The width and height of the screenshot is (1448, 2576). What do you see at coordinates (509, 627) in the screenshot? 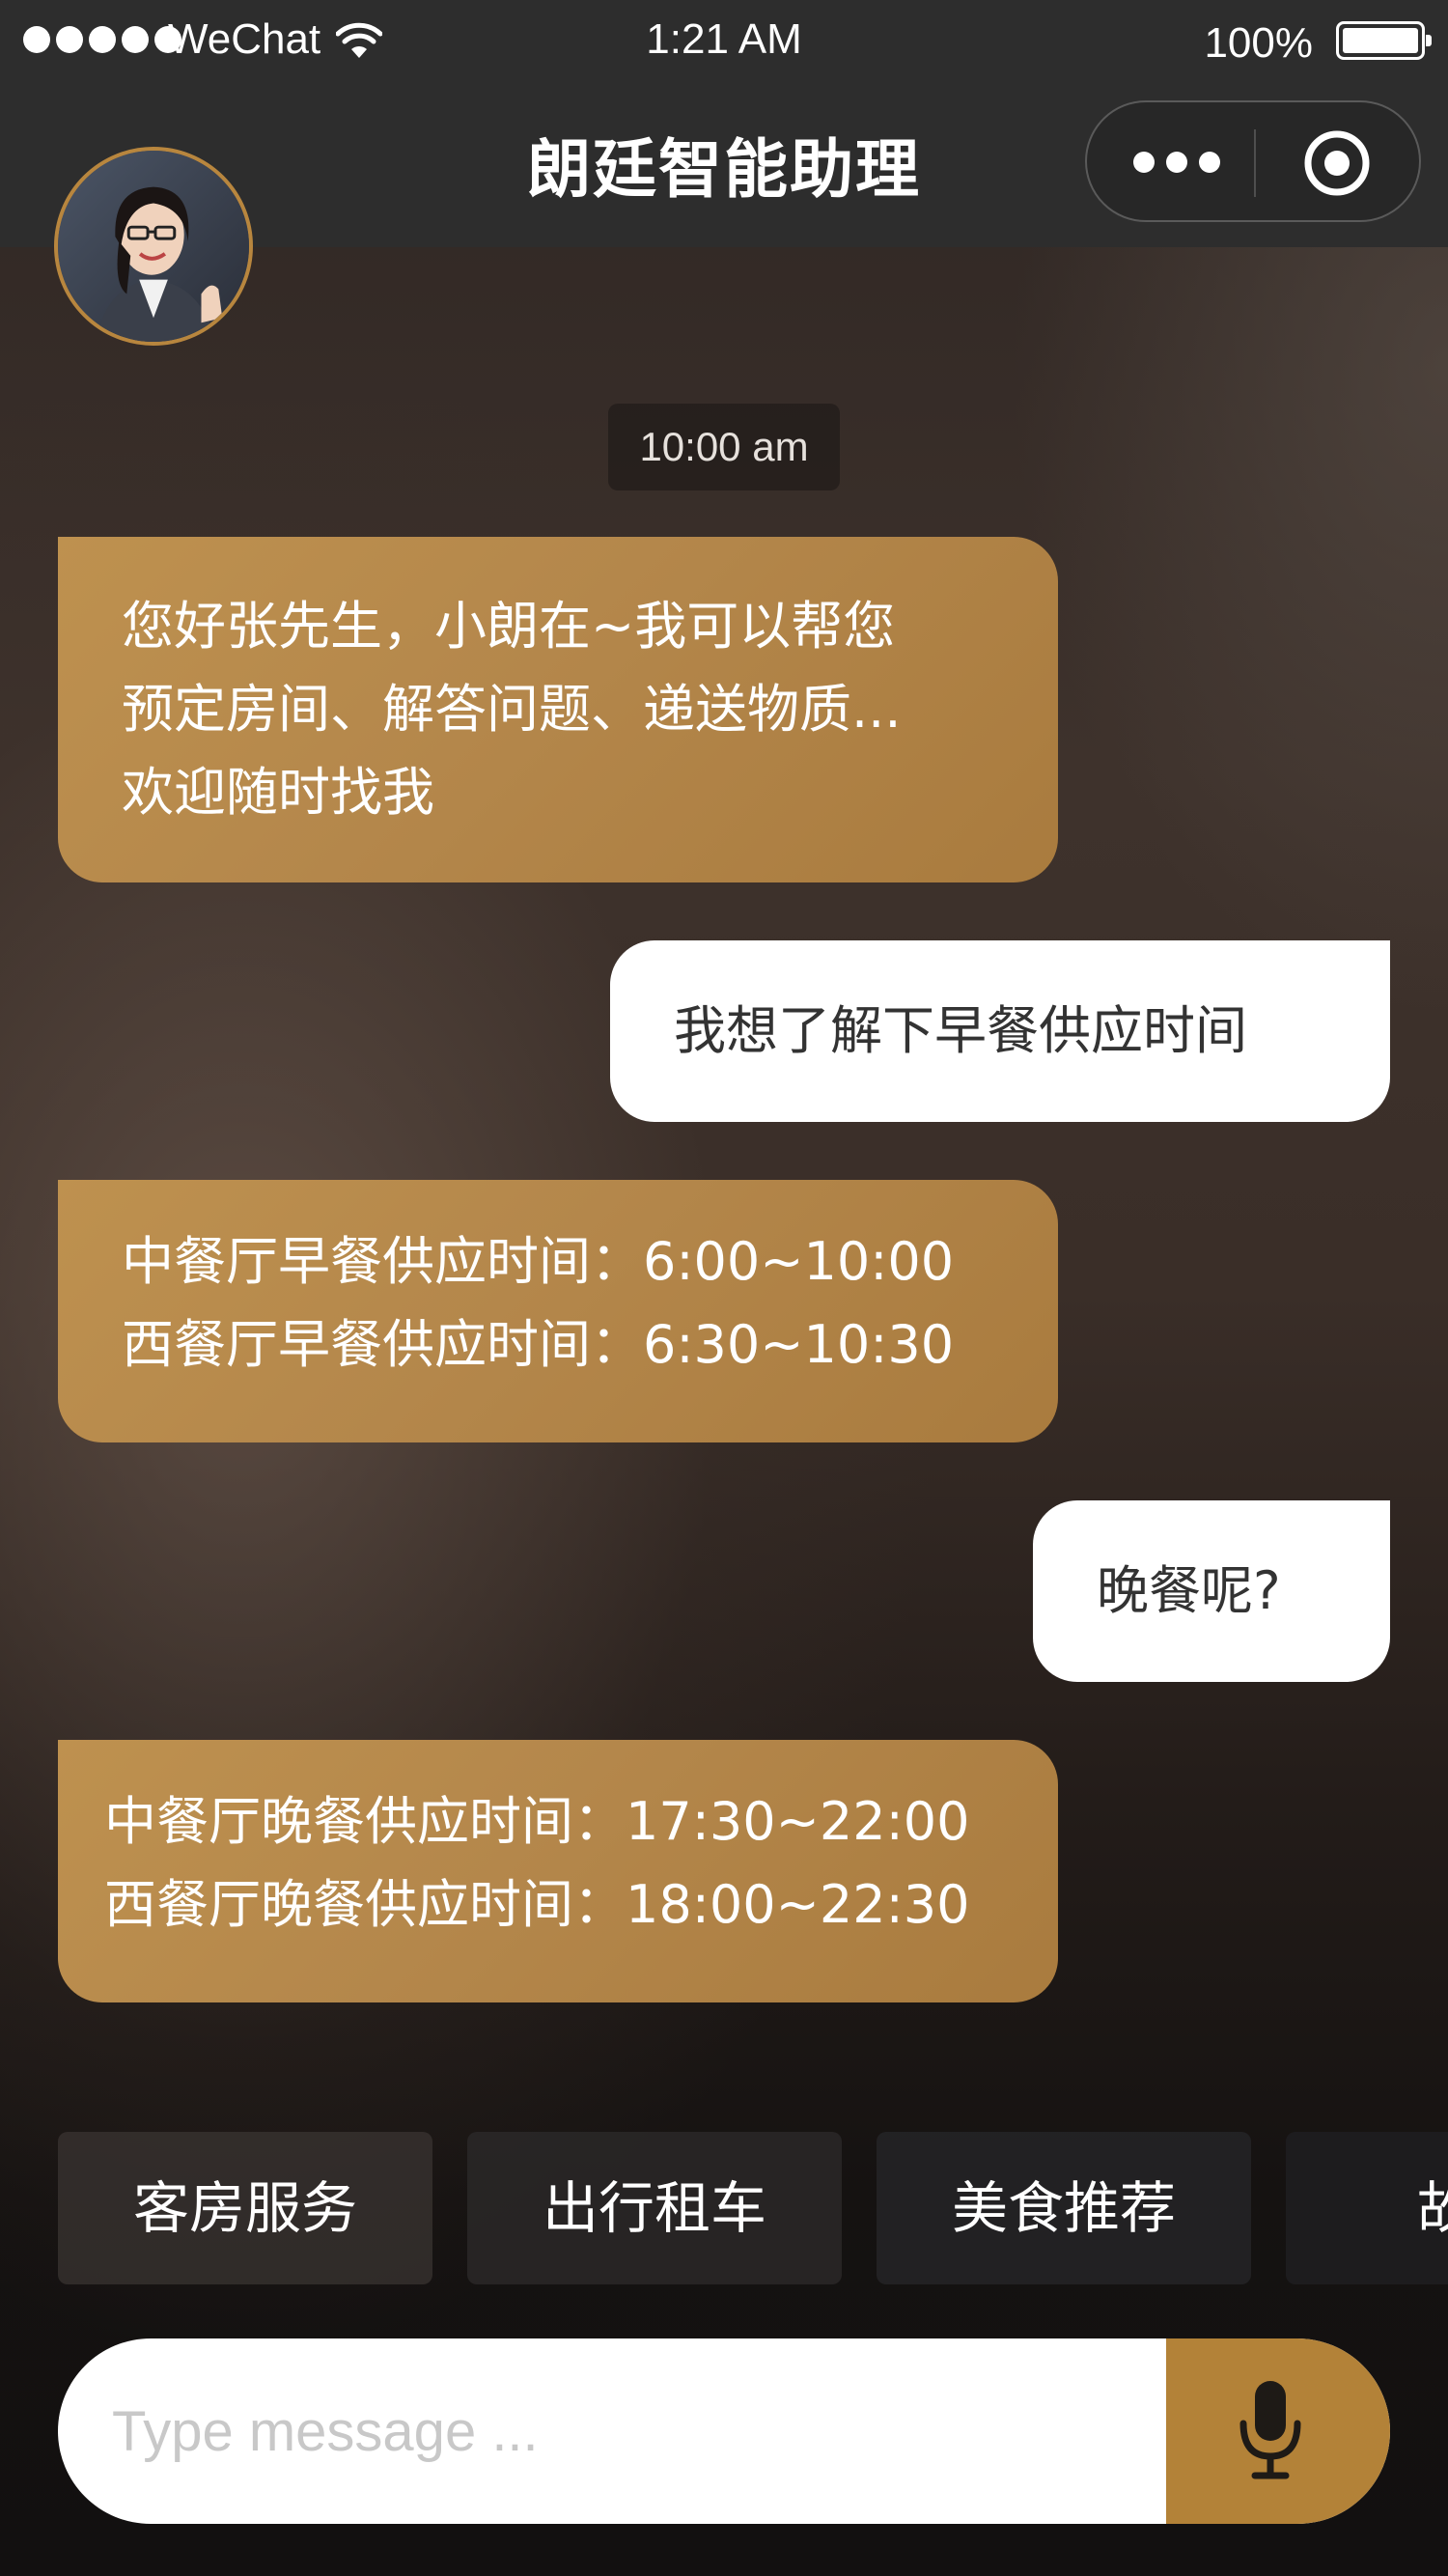
I see `message-line: 您好张先生，小朗在~我可以帮您` at bounding box center [509, 627].